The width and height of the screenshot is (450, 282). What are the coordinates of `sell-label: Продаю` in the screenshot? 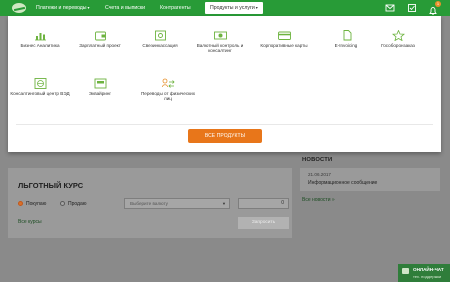 It's located at (77, 204).